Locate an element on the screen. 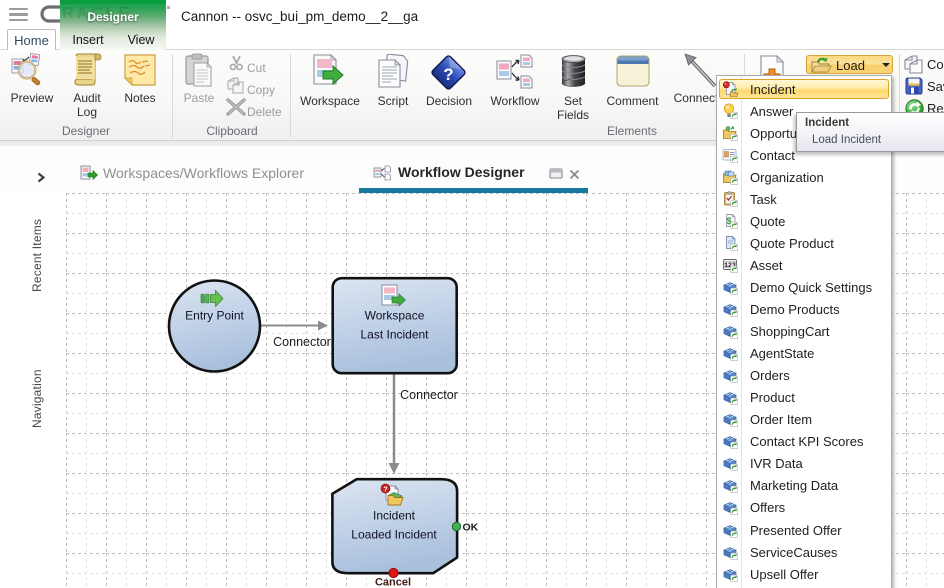  svg-text: Entry Point is located at coordinates (214, 316).